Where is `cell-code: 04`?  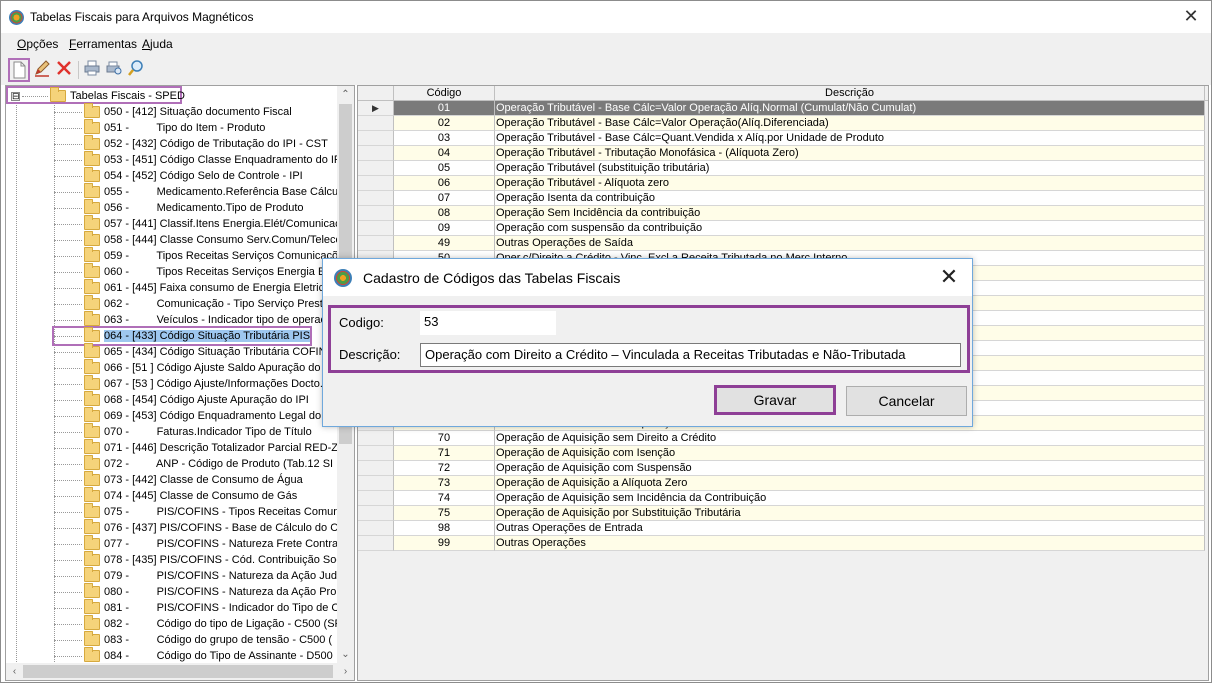 cell-code: 04 is located at coordinates (444, 153).